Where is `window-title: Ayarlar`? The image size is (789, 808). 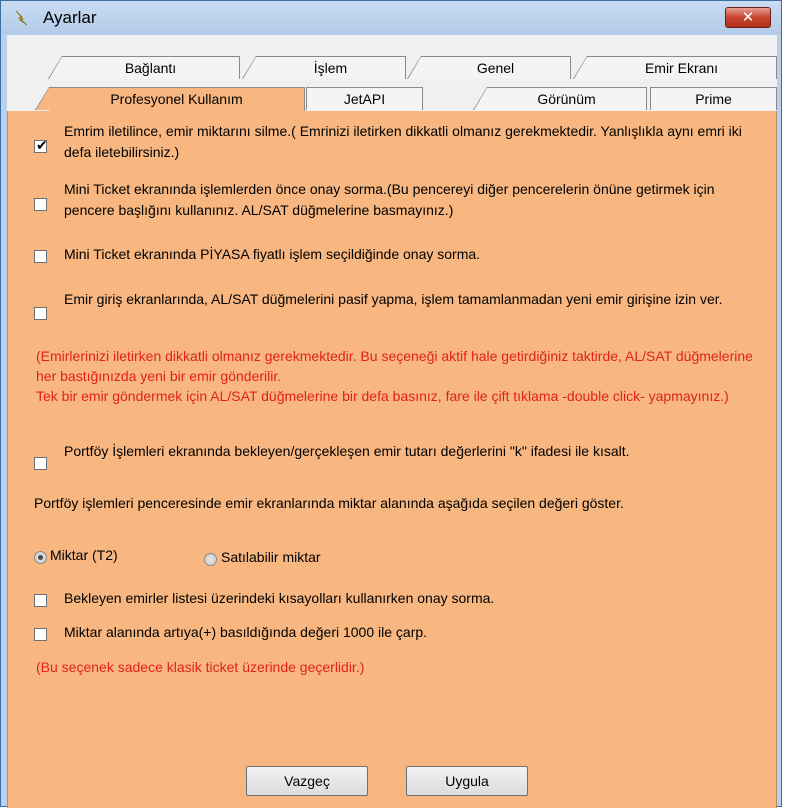 window-title: Ayarlar is located at coordinates (70, 17).